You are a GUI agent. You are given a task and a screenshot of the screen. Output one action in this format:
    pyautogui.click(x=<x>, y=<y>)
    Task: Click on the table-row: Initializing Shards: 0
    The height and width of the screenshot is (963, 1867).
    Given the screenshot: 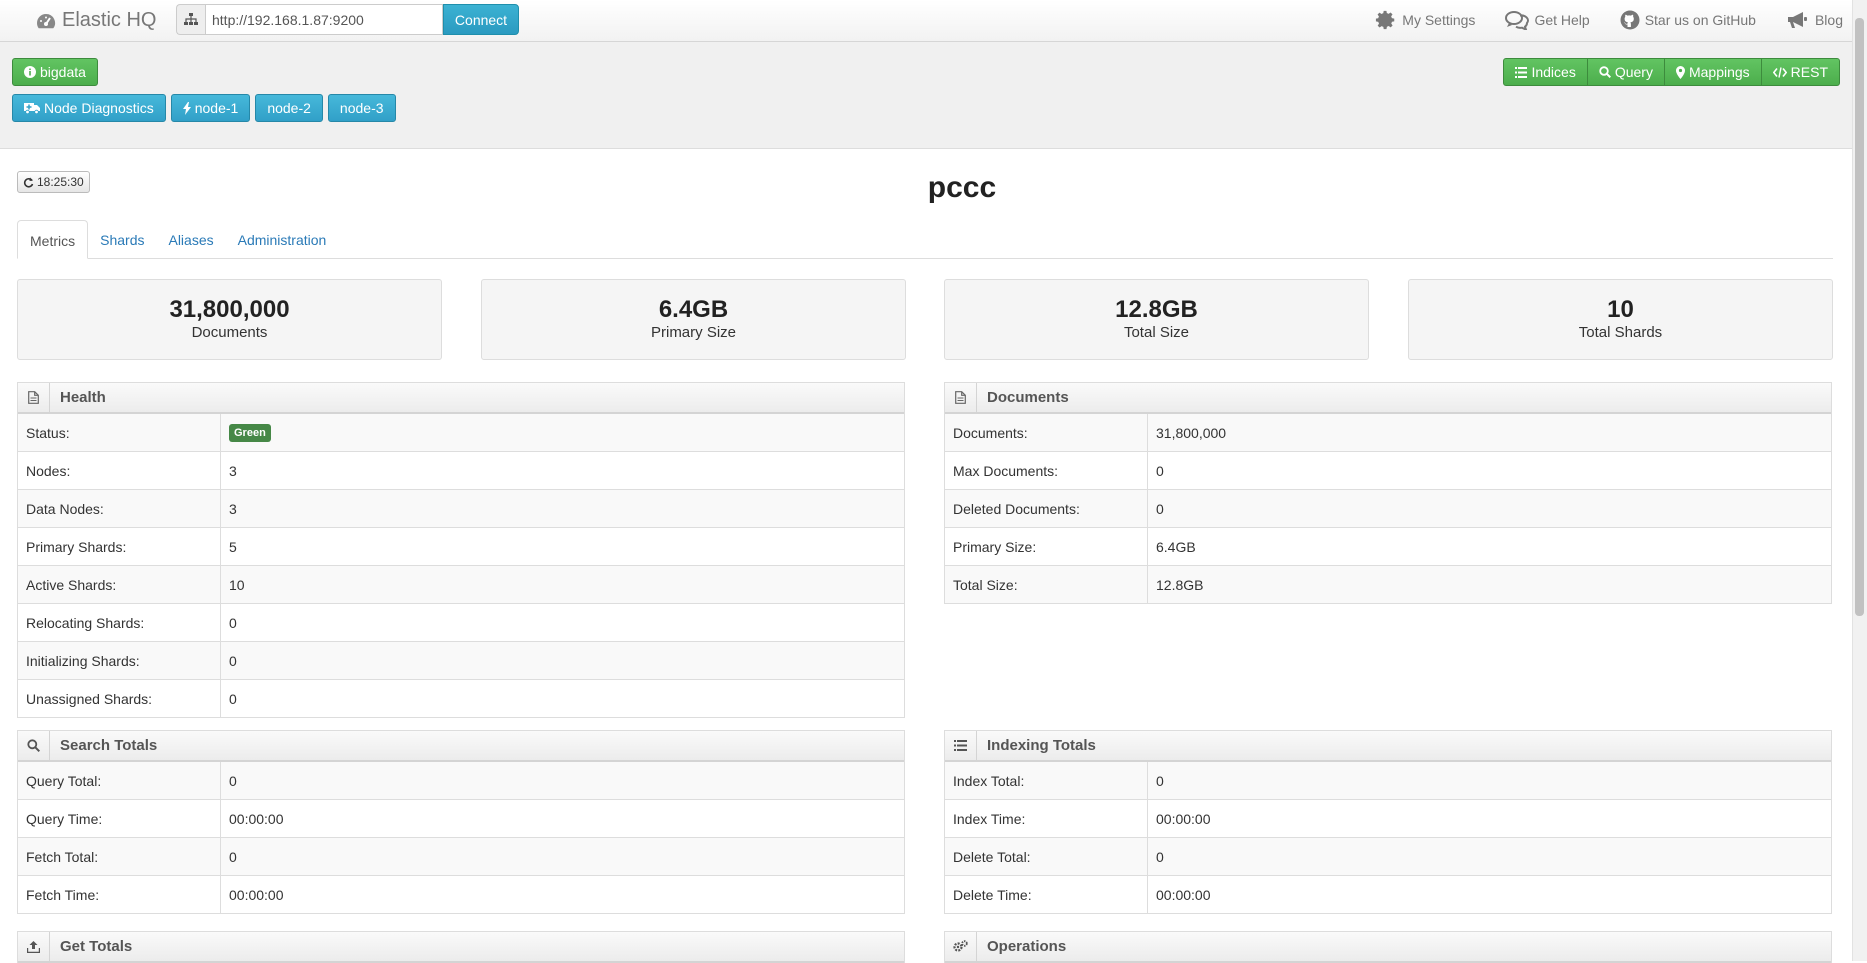 What is the action you would take?
    pyautogui.click(x=461, y=660)
    